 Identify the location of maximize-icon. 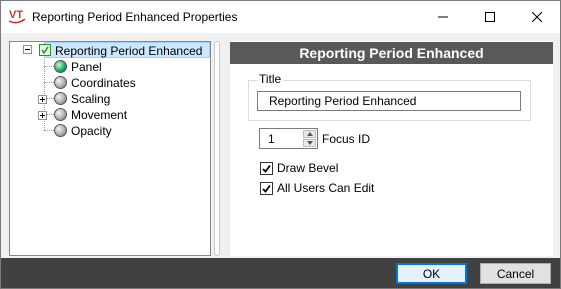
(490, 16).